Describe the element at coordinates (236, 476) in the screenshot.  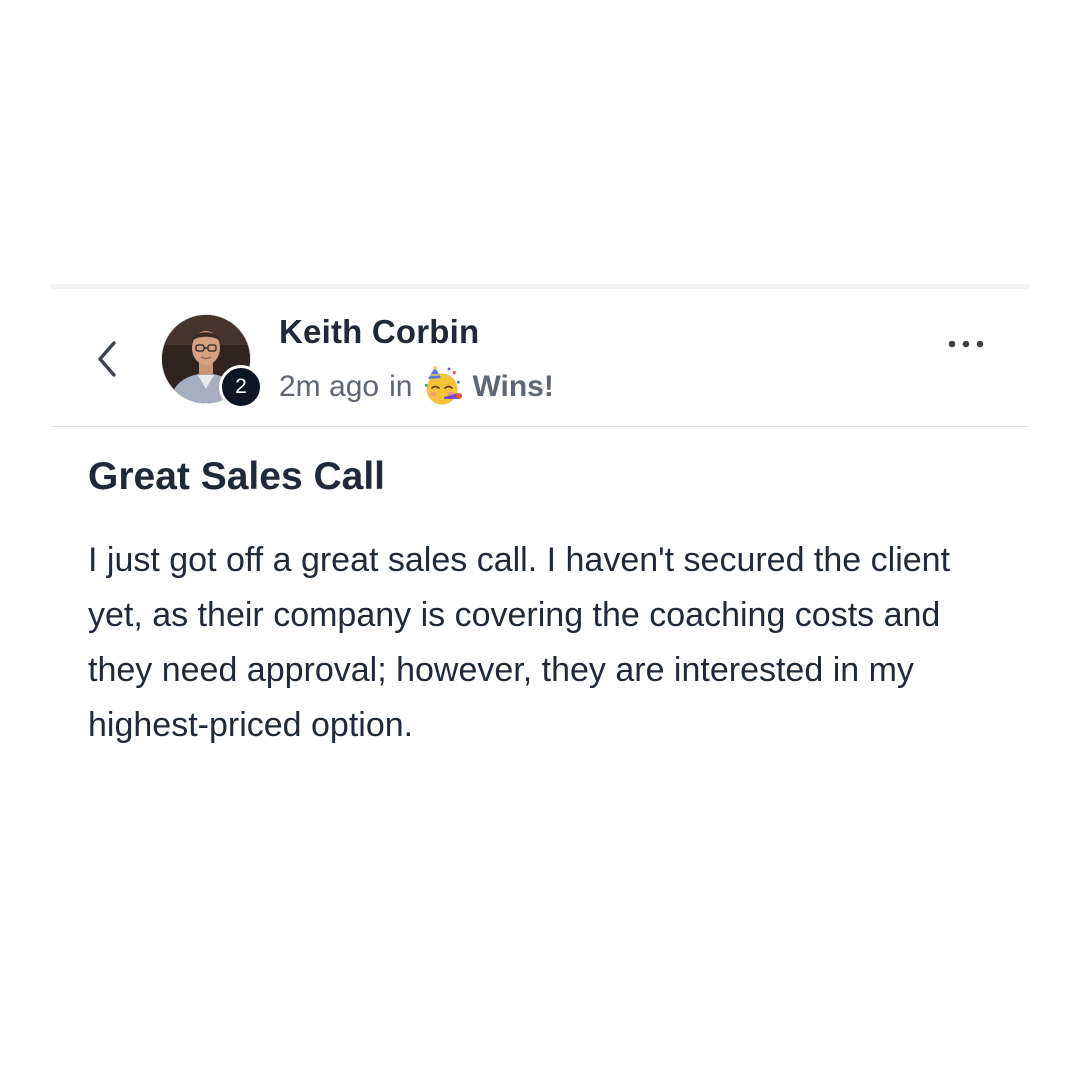
I see `post-title: Great Sales Call` at that location.